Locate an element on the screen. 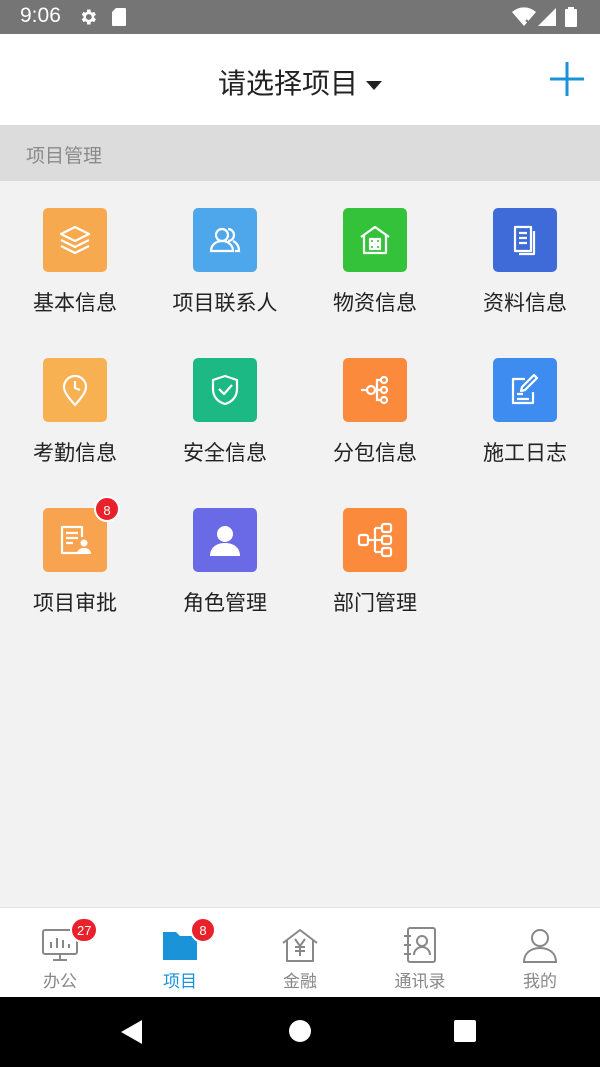  project-selector: 请选择项目 is located at coordinates (300, 82).